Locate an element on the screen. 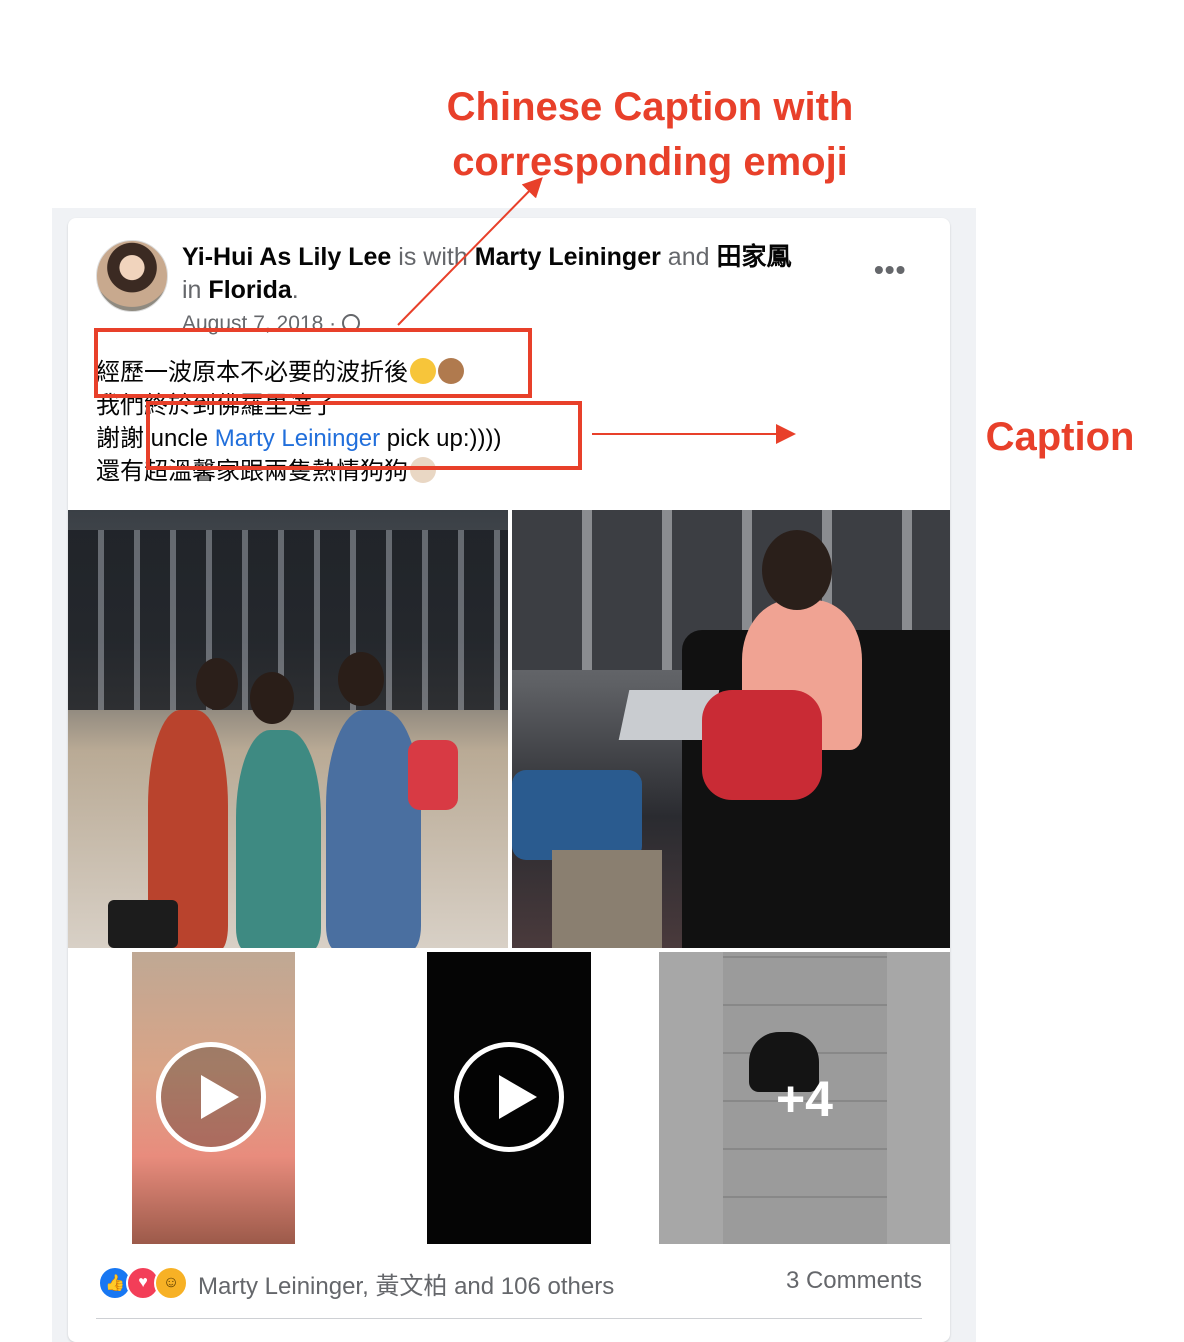 Image resolution: width=1184 pixels, height=1342 pixels. person-right is located at coordinates (373, 829).